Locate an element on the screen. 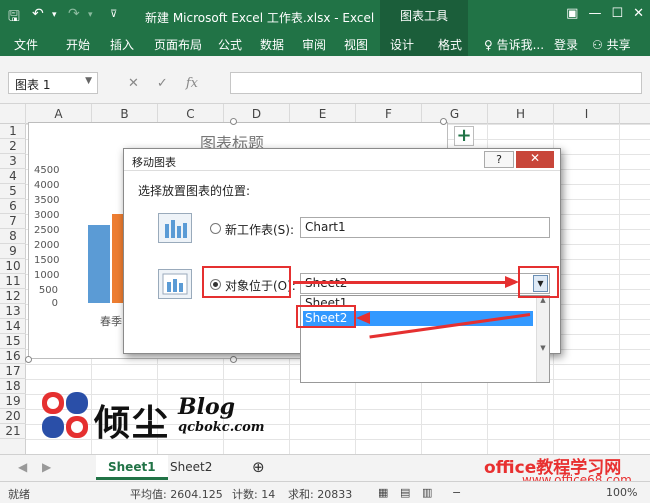  tab-data: 数据 is located at coordinates (272, 44).